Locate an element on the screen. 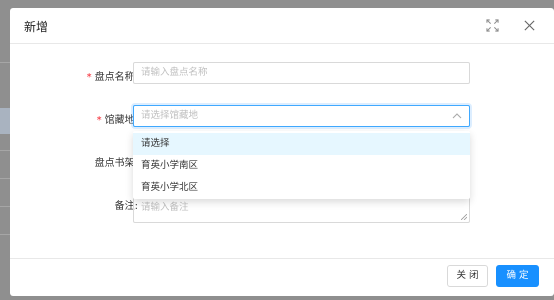  location-select-placeholder: 请选择馆藏地 is located at coordinates (170, 115).